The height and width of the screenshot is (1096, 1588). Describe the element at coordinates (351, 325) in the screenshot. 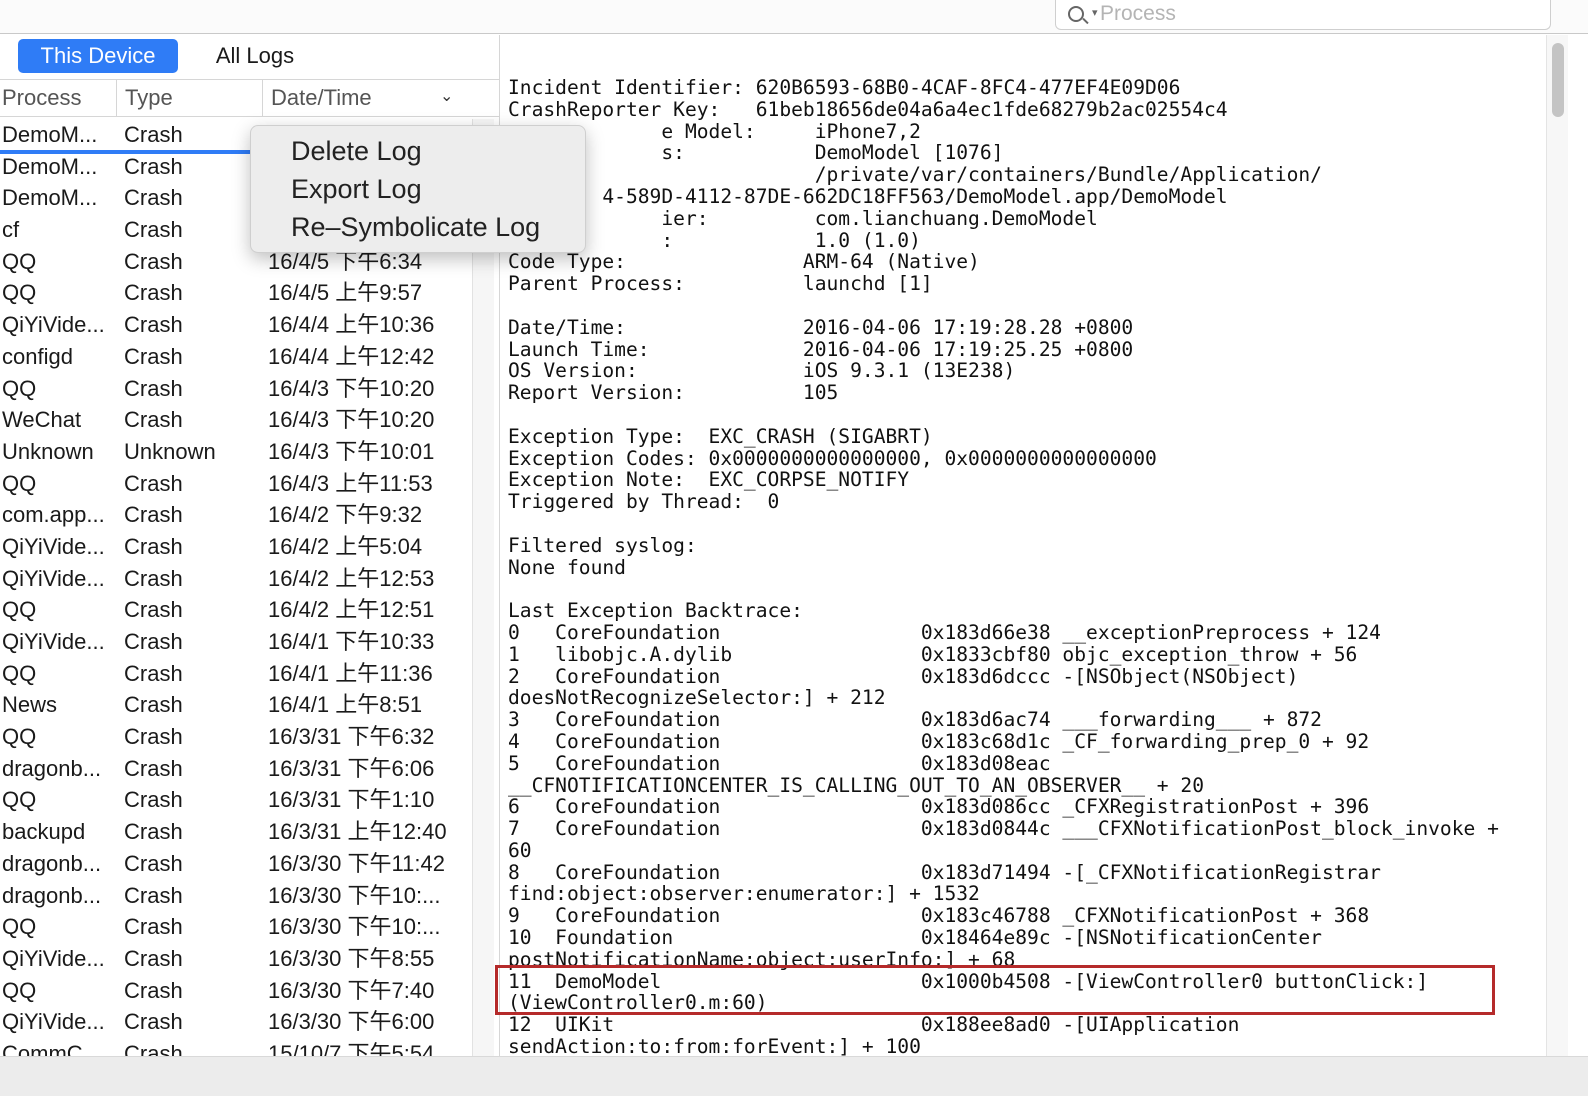

I see `date-cell: 16/4/4 上午10:36` at that location.